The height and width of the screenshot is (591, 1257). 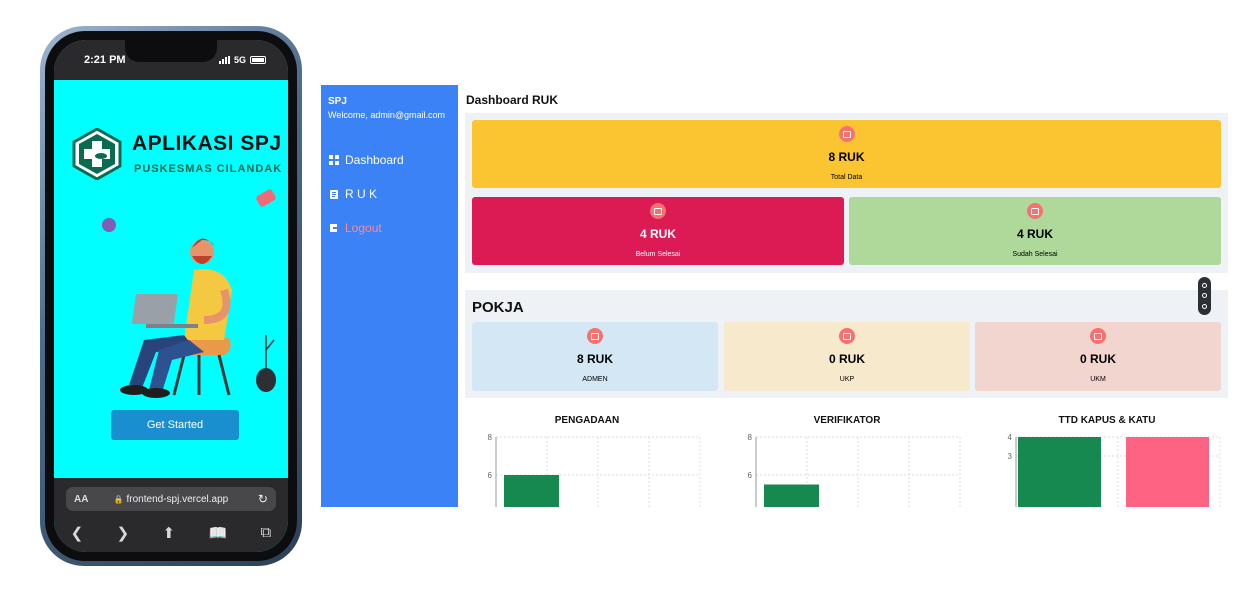 What do you see at coordinates (658, 254) in the screenshot?
I see `card-label: Belum Selesai` at bounding box center [658, 254].